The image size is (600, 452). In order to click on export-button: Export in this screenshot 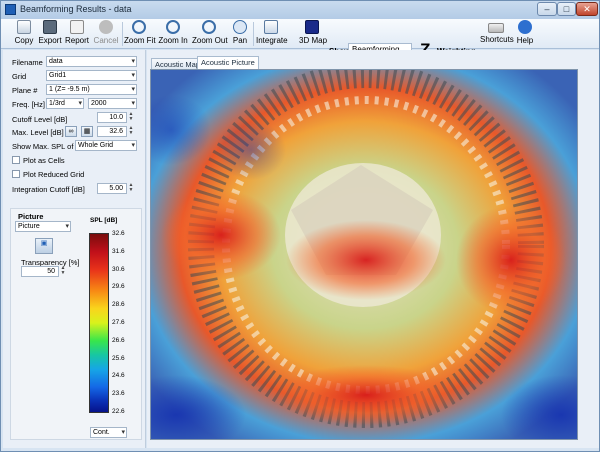, I will do `click(50, 34)`.